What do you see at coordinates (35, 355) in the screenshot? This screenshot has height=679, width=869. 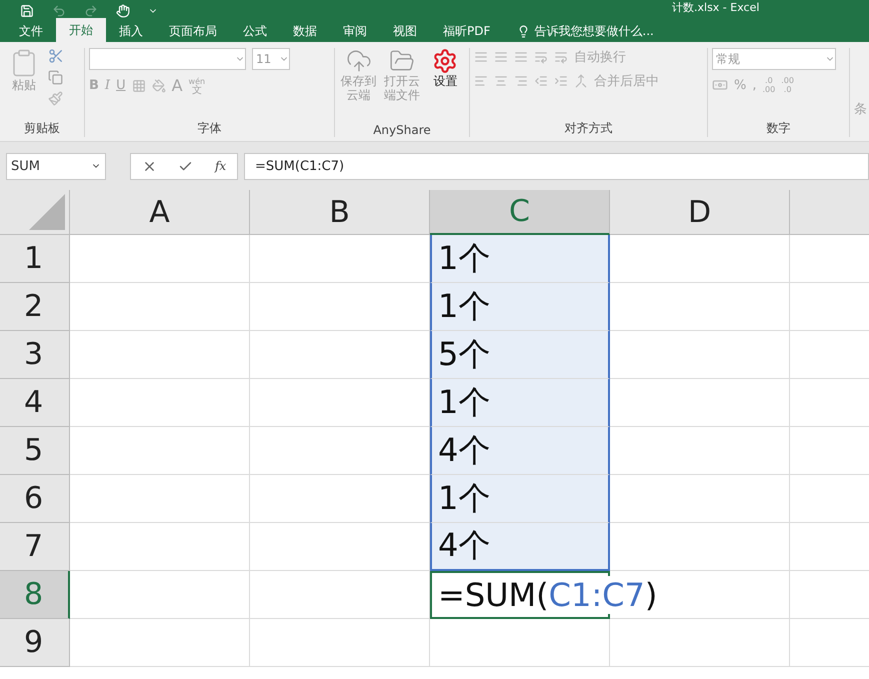 I see `row-header: 3` at bounding box center [35, 355].